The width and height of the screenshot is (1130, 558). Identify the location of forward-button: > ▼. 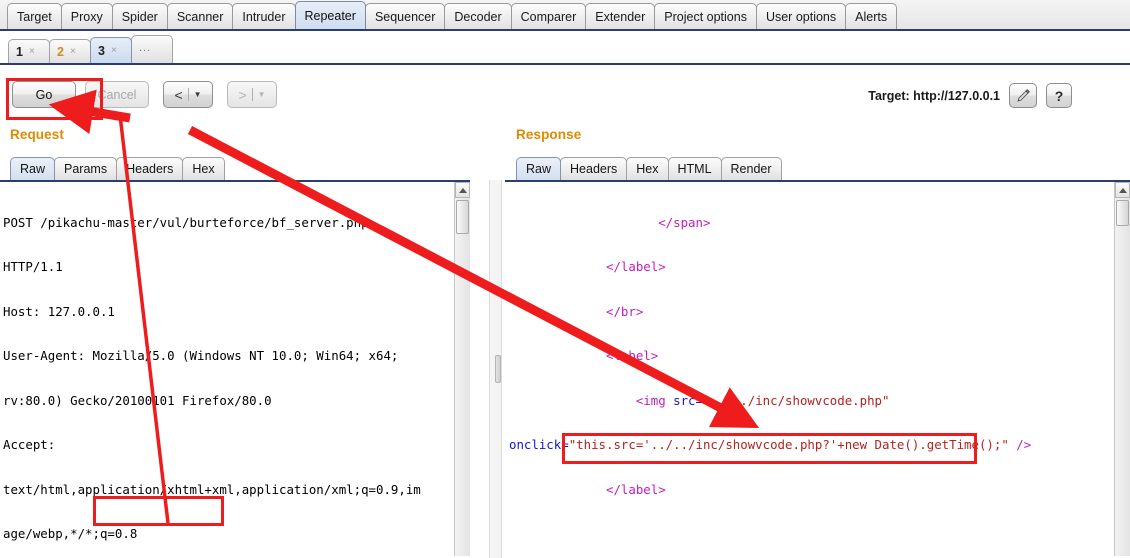
(252, 94).